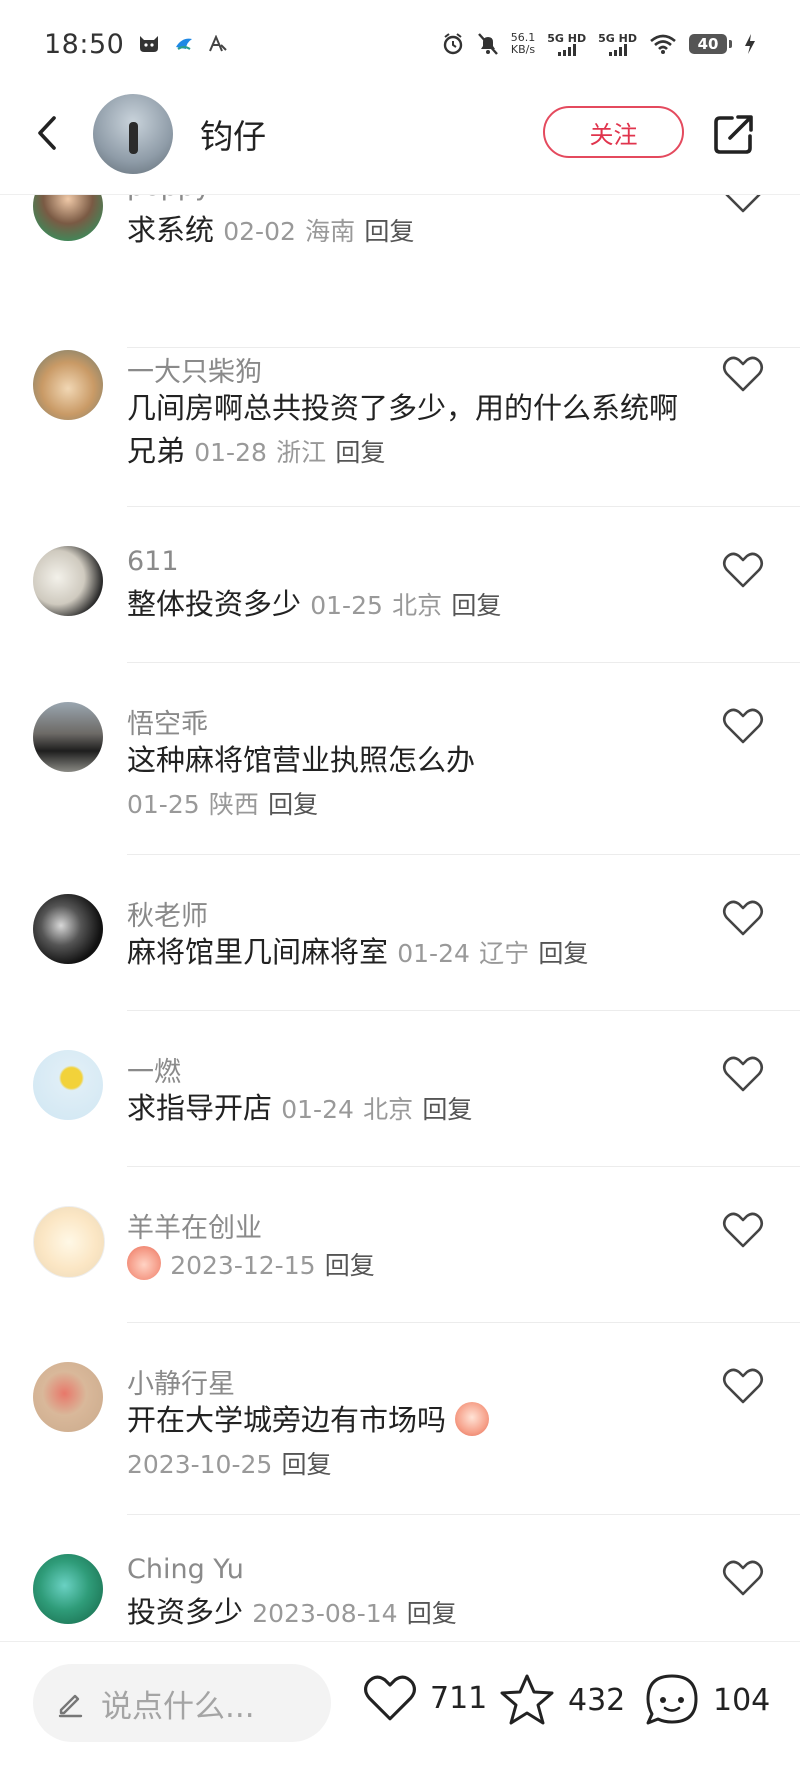 The width and height of the screenshot is (800, 1770). I want to click on comment-date: 01-25, so click(163, 804).